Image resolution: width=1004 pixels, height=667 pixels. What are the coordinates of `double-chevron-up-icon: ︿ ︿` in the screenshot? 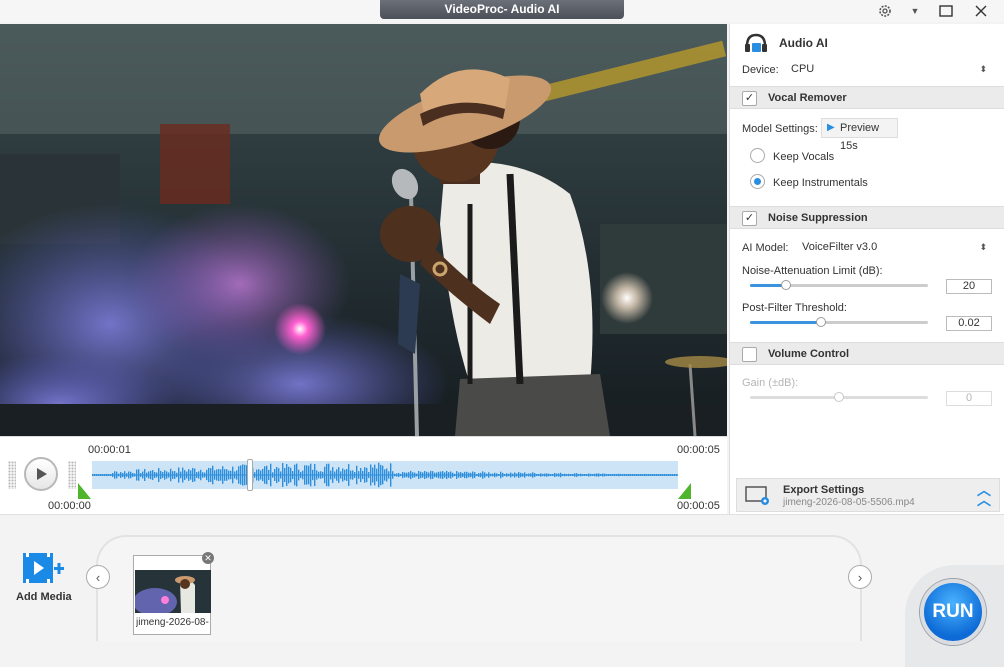 It's located at (984, 495).